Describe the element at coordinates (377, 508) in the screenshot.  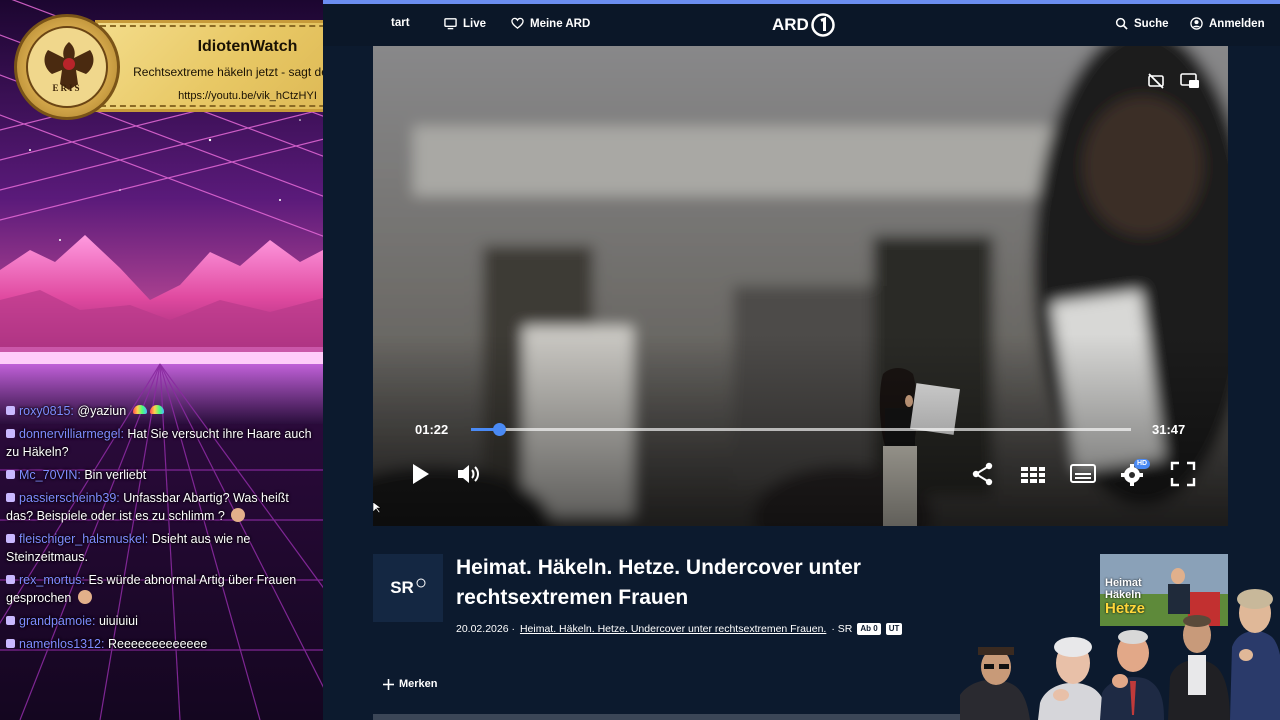
I see `mouse-cursor-icon` at that location.